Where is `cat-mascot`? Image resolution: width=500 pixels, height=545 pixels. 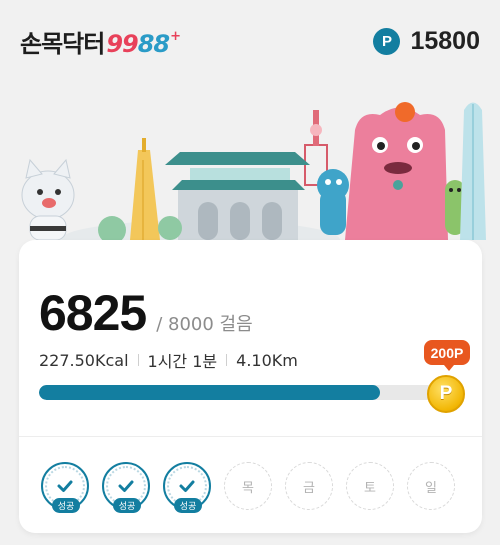 cat-mascot is located at coordinates (48, 199).